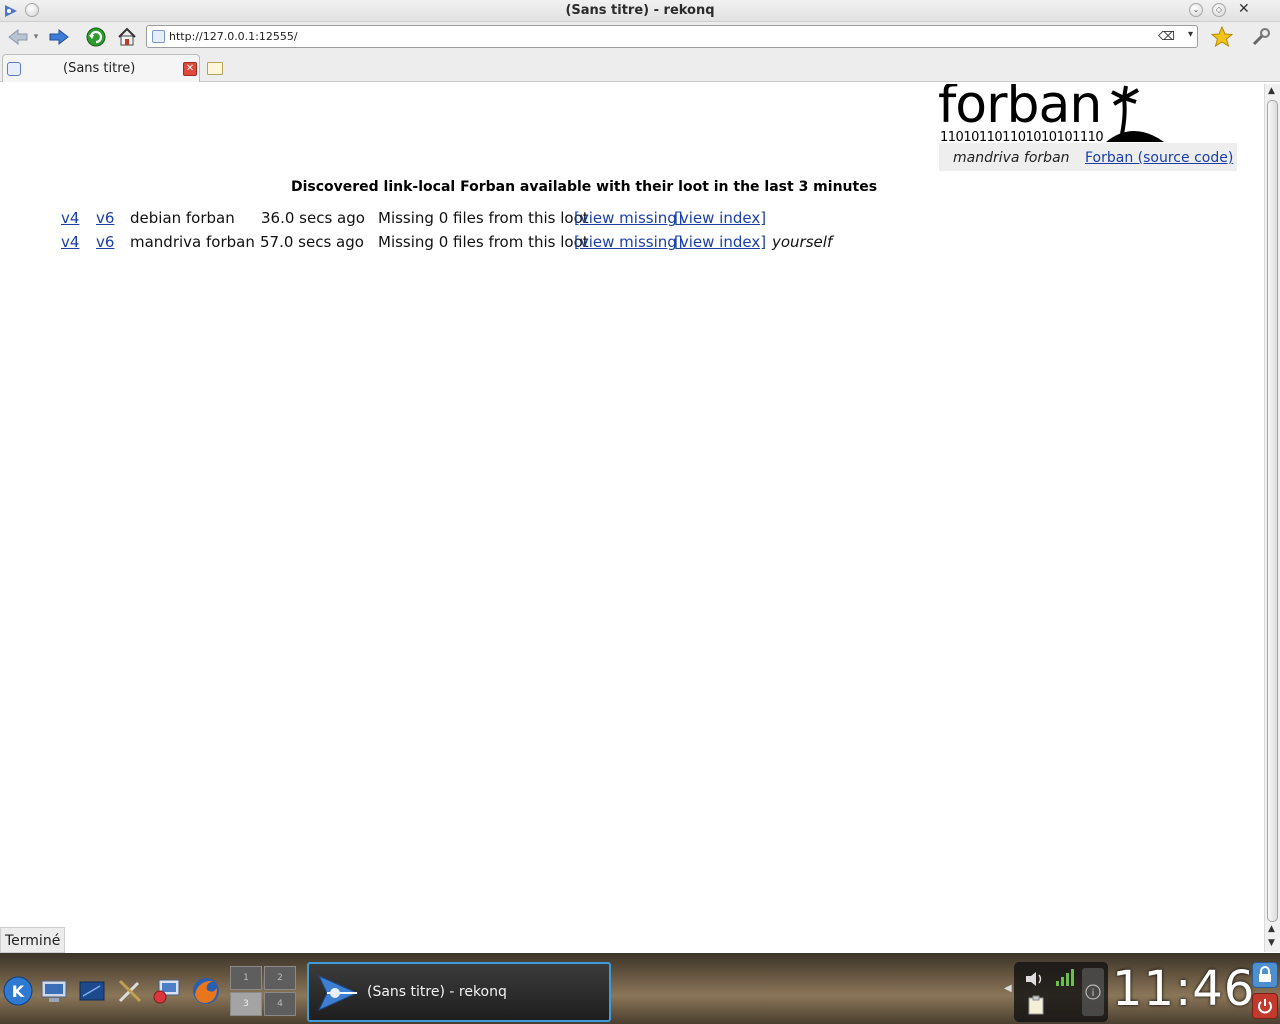 The height and width of the screenshot is (1024, 1280). I want to click on home-button, so click(127, 37).